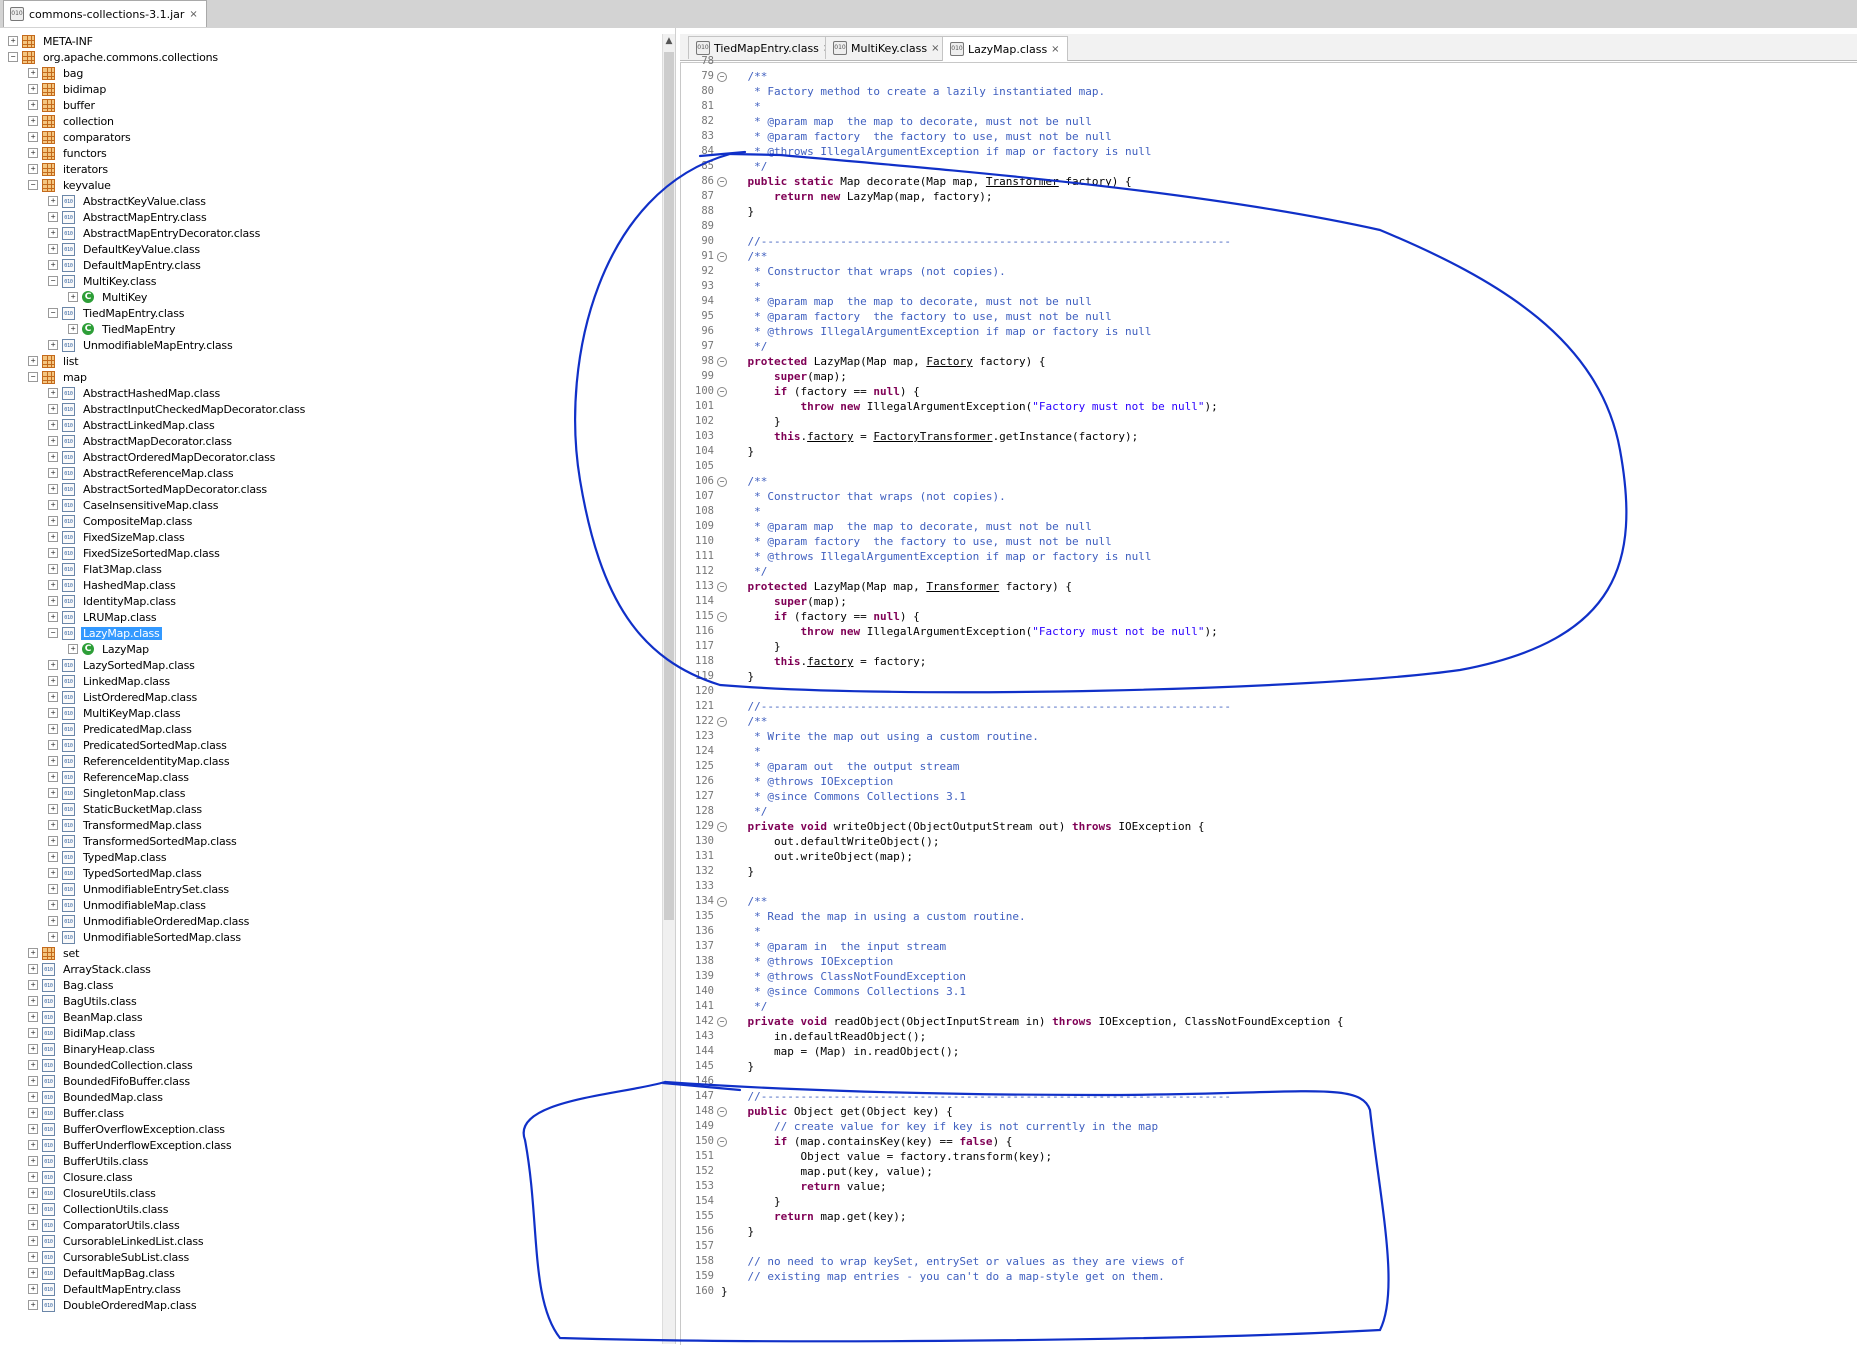  What do you see at coordinates (325, 873) in the screenshot?
I see `tree-item: +010 TypedSortedMap.class` at bounding box center [325, 873].